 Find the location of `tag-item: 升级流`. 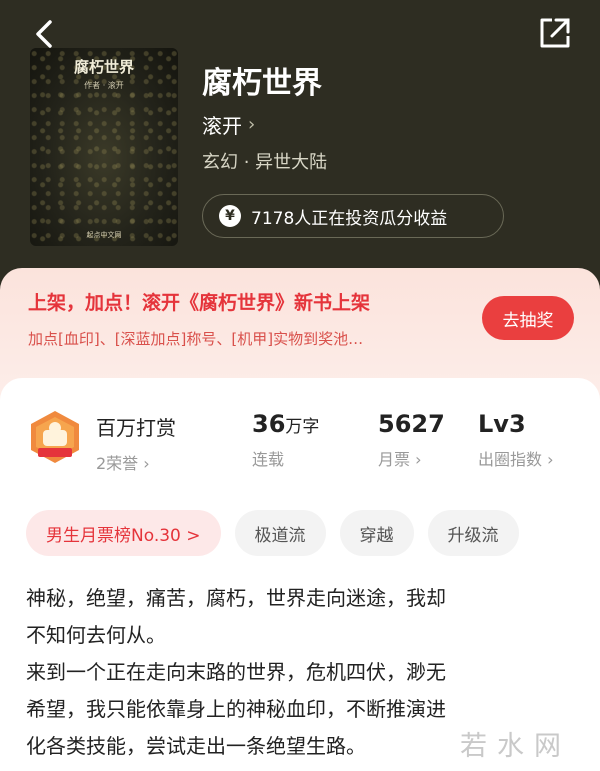

tag-item: 升级流 is located at coordinates (473, 533).